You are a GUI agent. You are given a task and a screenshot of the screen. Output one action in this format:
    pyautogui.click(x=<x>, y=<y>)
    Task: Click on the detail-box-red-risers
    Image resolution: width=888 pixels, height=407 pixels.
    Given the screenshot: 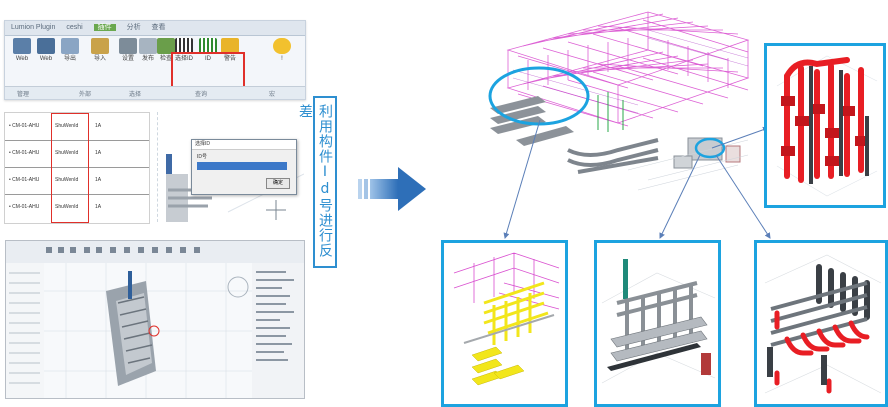 What is the action you would take?
    pyautogui.click(x=825, y=125)
    